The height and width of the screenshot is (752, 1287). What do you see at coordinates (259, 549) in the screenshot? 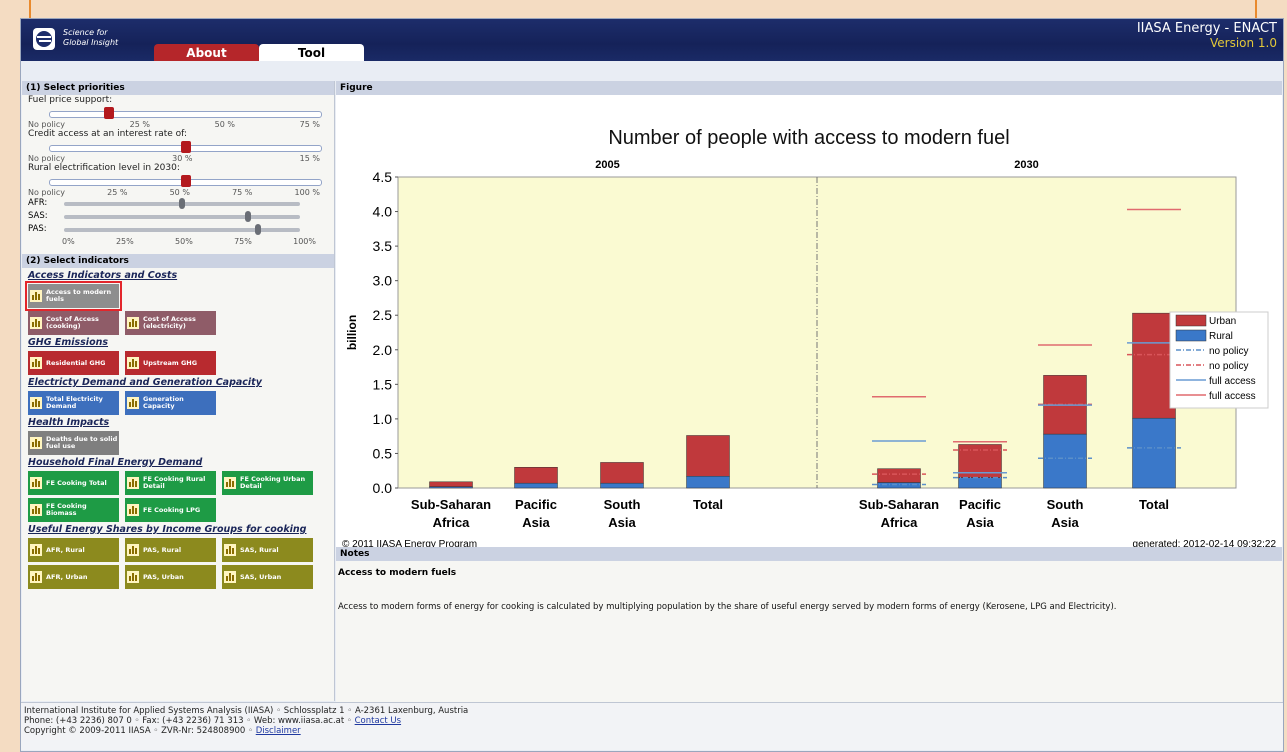
I see `indicator-label: SAS, Rural` at bounding box center [259, 549].